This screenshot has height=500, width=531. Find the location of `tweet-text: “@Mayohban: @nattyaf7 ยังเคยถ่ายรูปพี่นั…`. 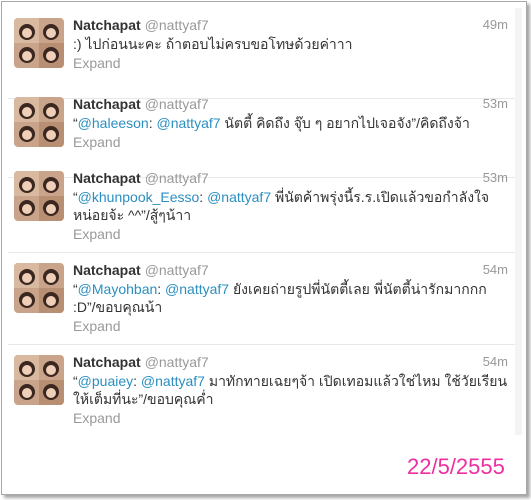

tweet-text: “@Mayohban: @nattyaf7 ยังเคยถ่ายรูปพี่นั… is located at coordinates (280, 298).